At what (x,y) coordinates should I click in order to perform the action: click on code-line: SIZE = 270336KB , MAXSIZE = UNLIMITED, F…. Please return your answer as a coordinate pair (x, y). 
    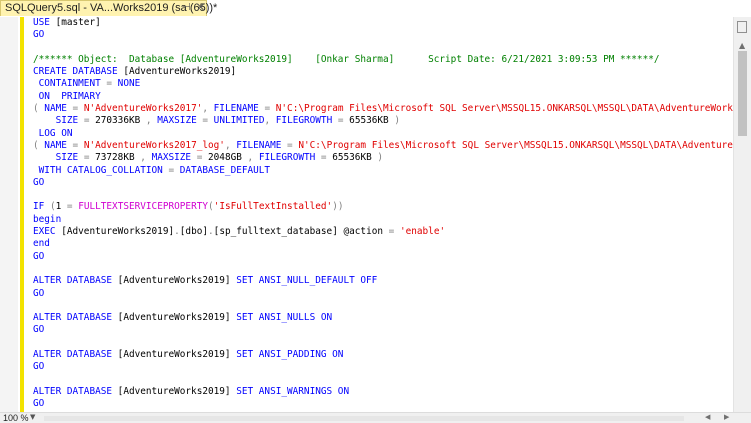
    Looking at the image, I should click on (383, 121).